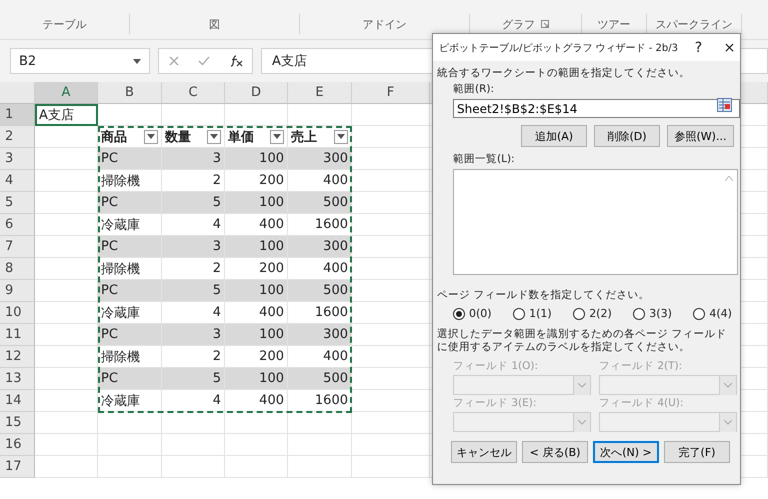 The image size is (768, 499). I want to click on wizard-button: 次へ(N) >, so click(626, 452).